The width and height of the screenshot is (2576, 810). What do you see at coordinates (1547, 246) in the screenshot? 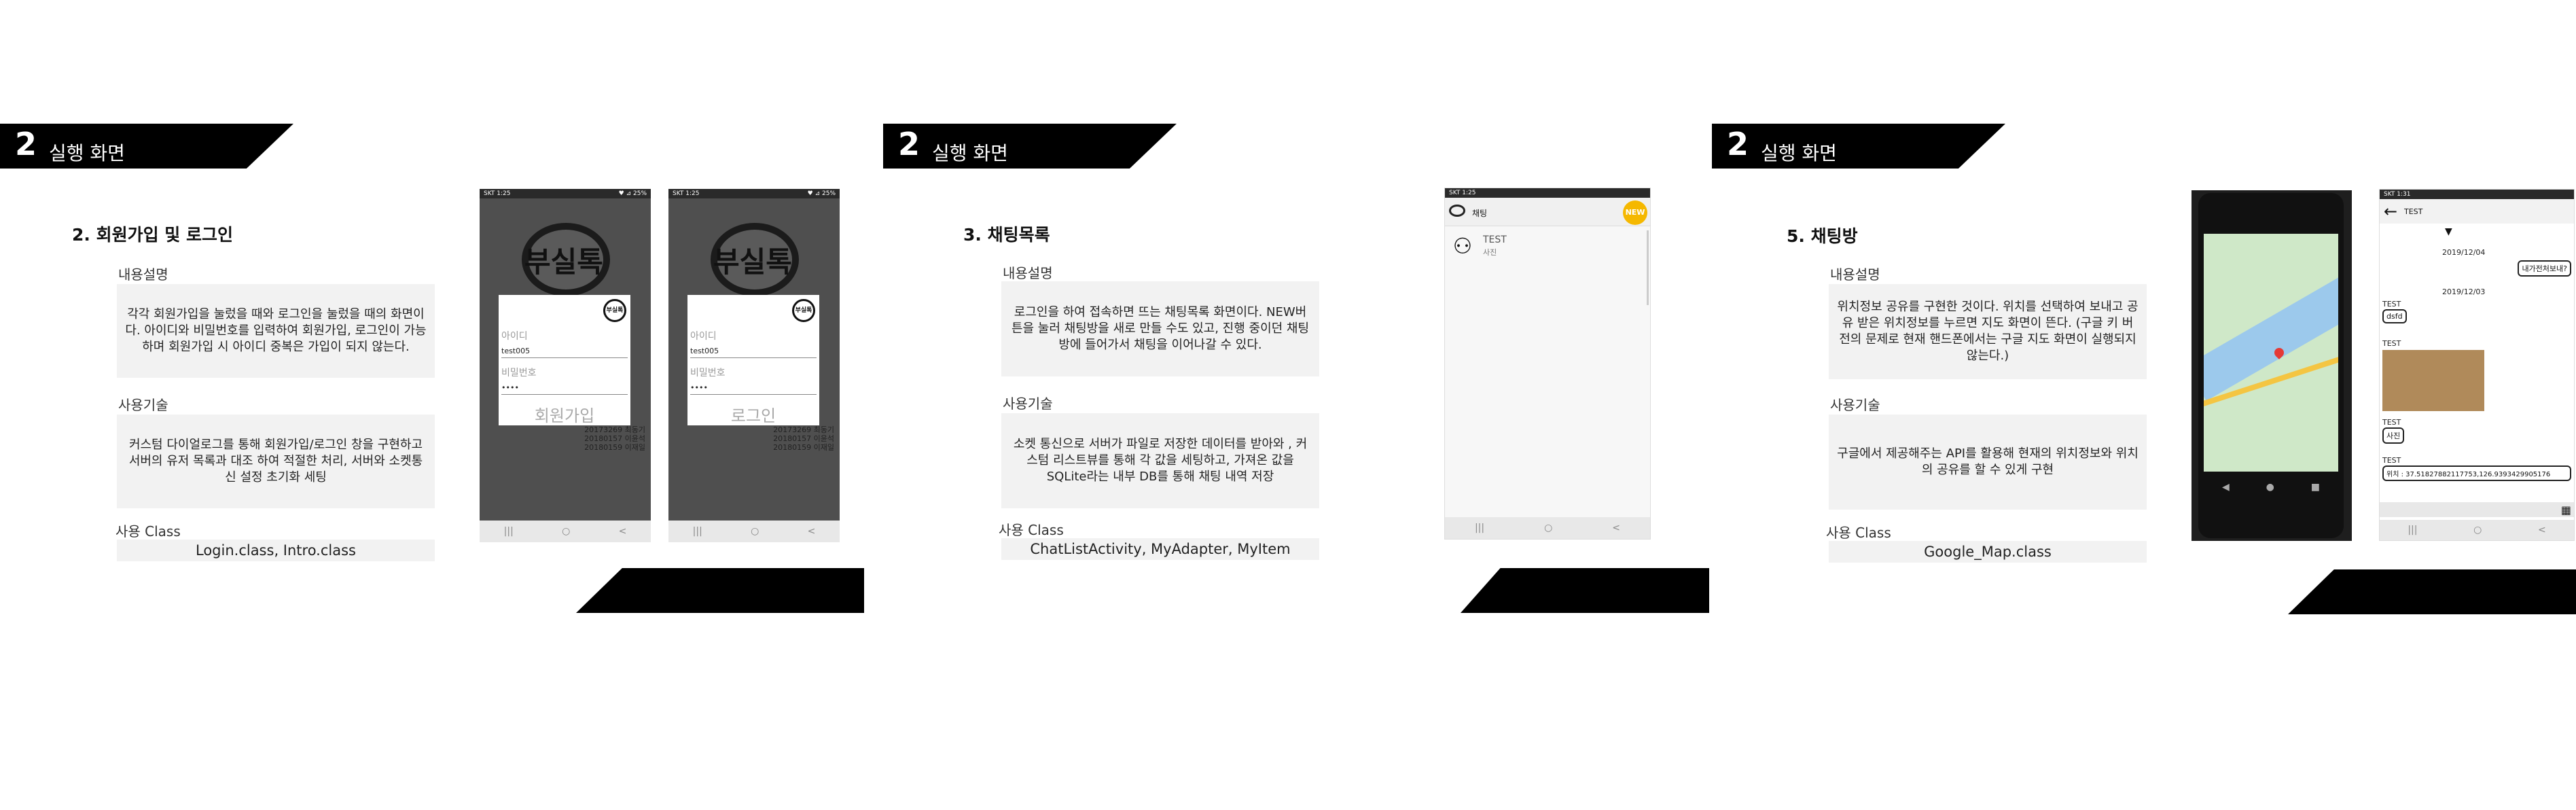
I see `chat-list-item: ⚇ TEST 사진` at bounding box center [1547, 246].